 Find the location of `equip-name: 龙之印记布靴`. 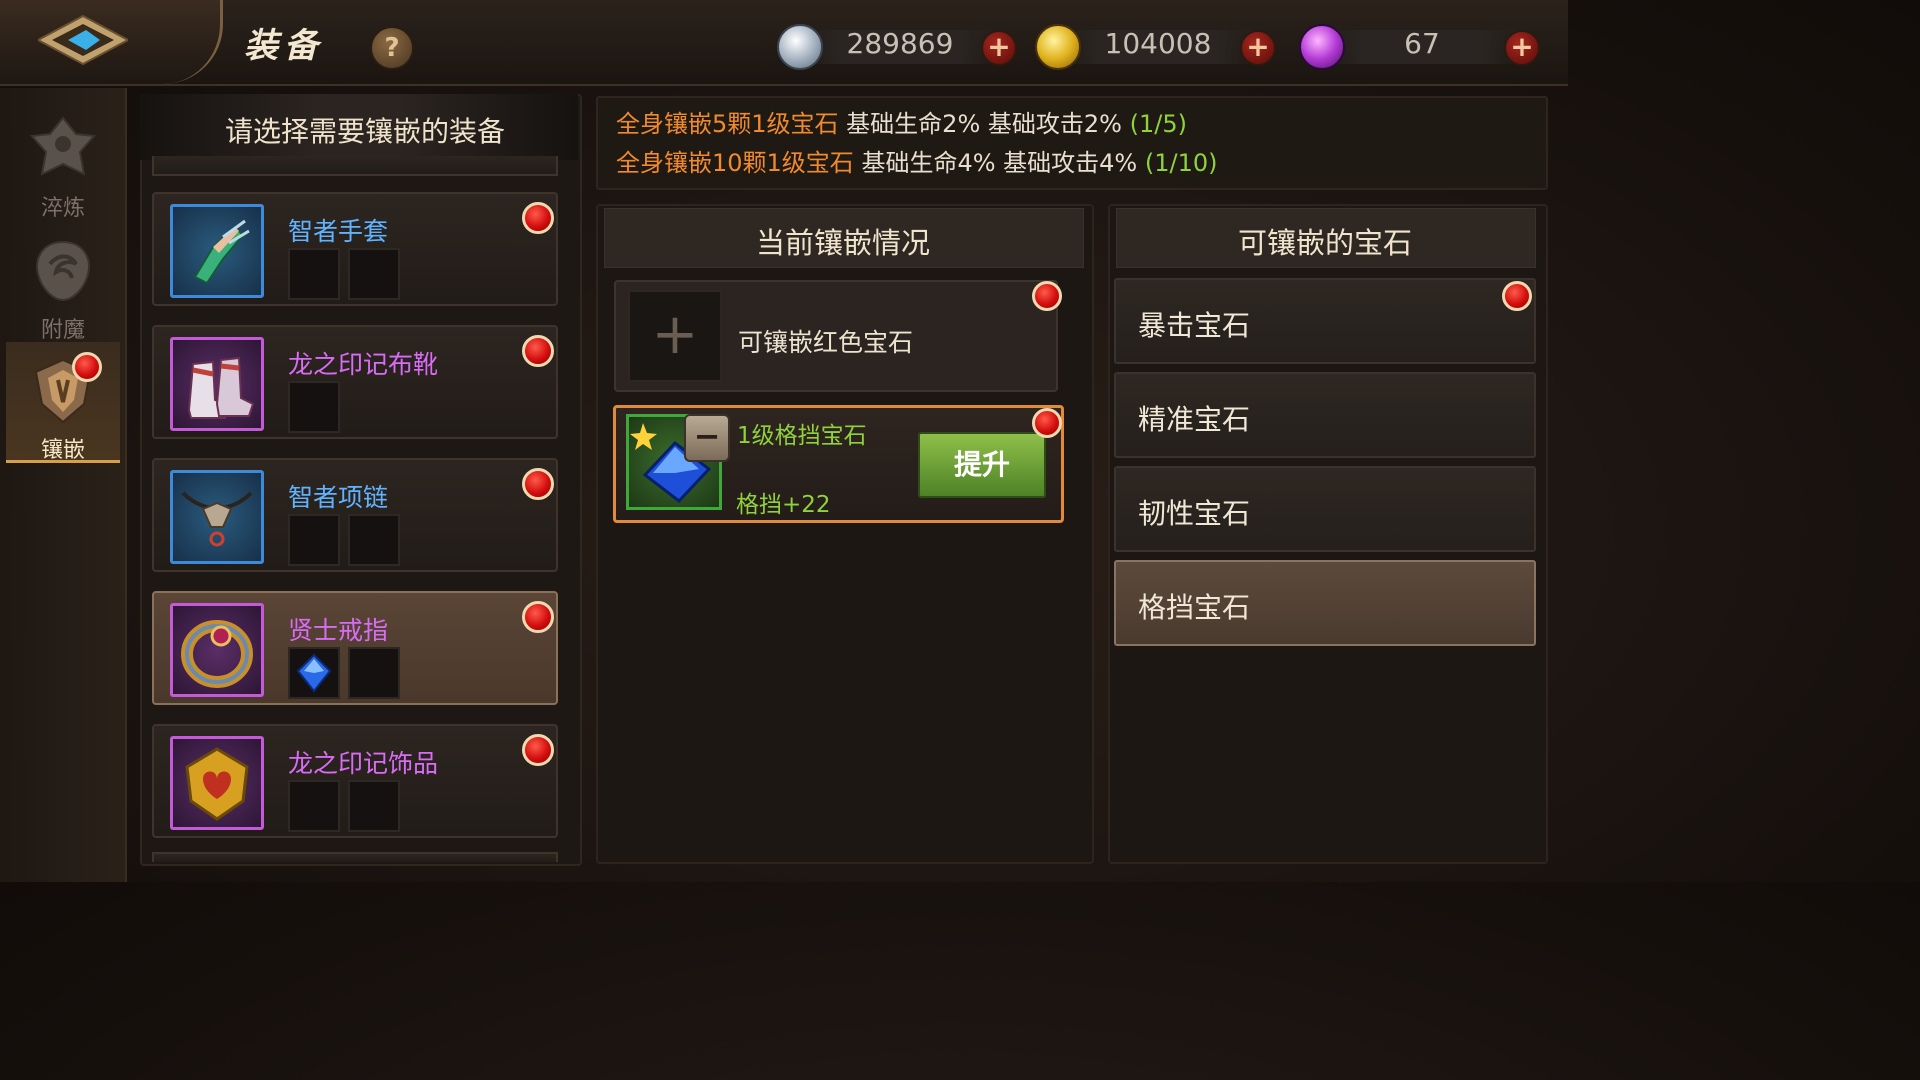

equip-name: 龙之印记布靴 is located at coordinates (363, 364).